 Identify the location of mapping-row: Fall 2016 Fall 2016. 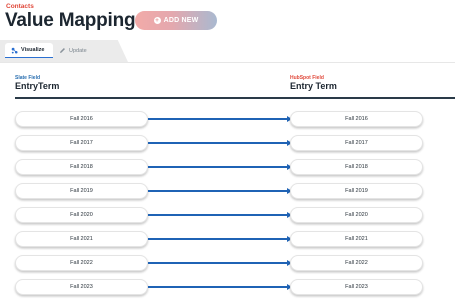
(227, 119).